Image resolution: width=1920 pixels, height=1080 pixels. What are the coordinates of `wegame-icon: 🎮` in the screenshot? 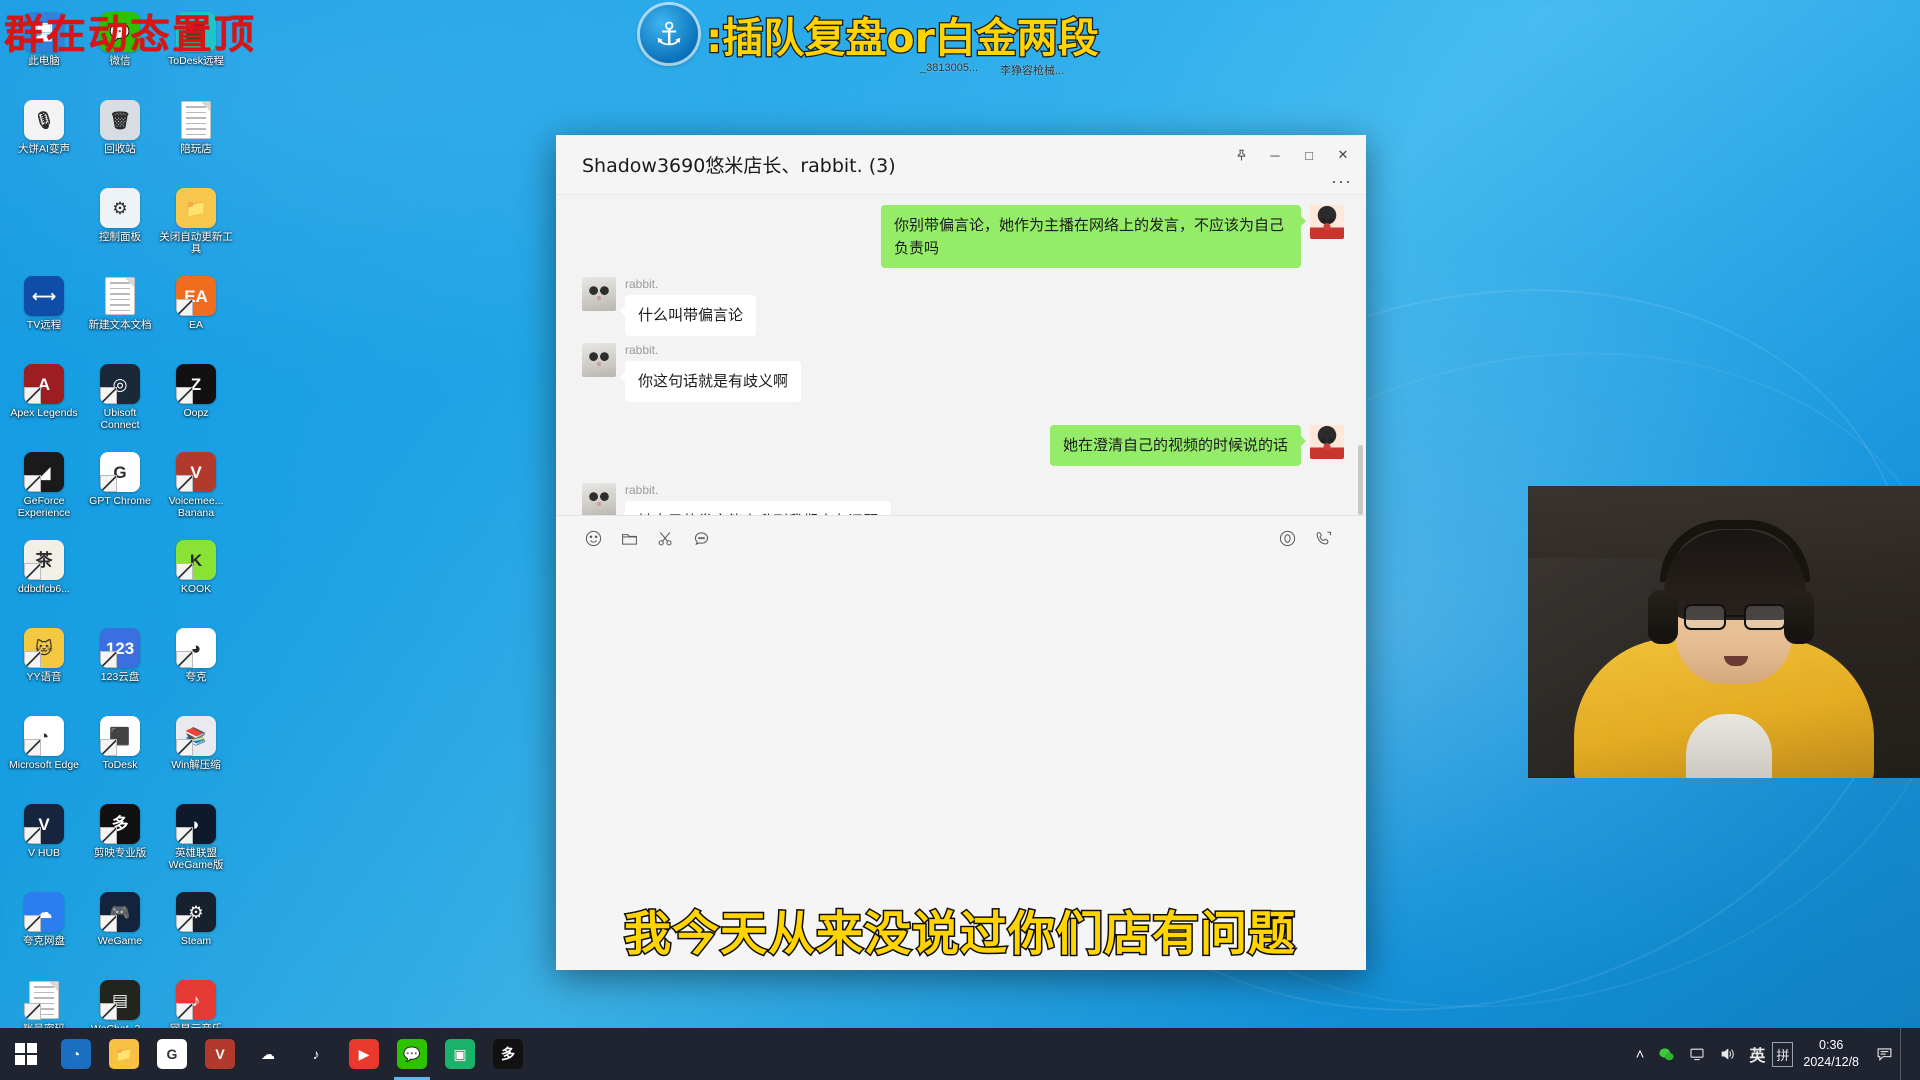 It's located at (120, 912).